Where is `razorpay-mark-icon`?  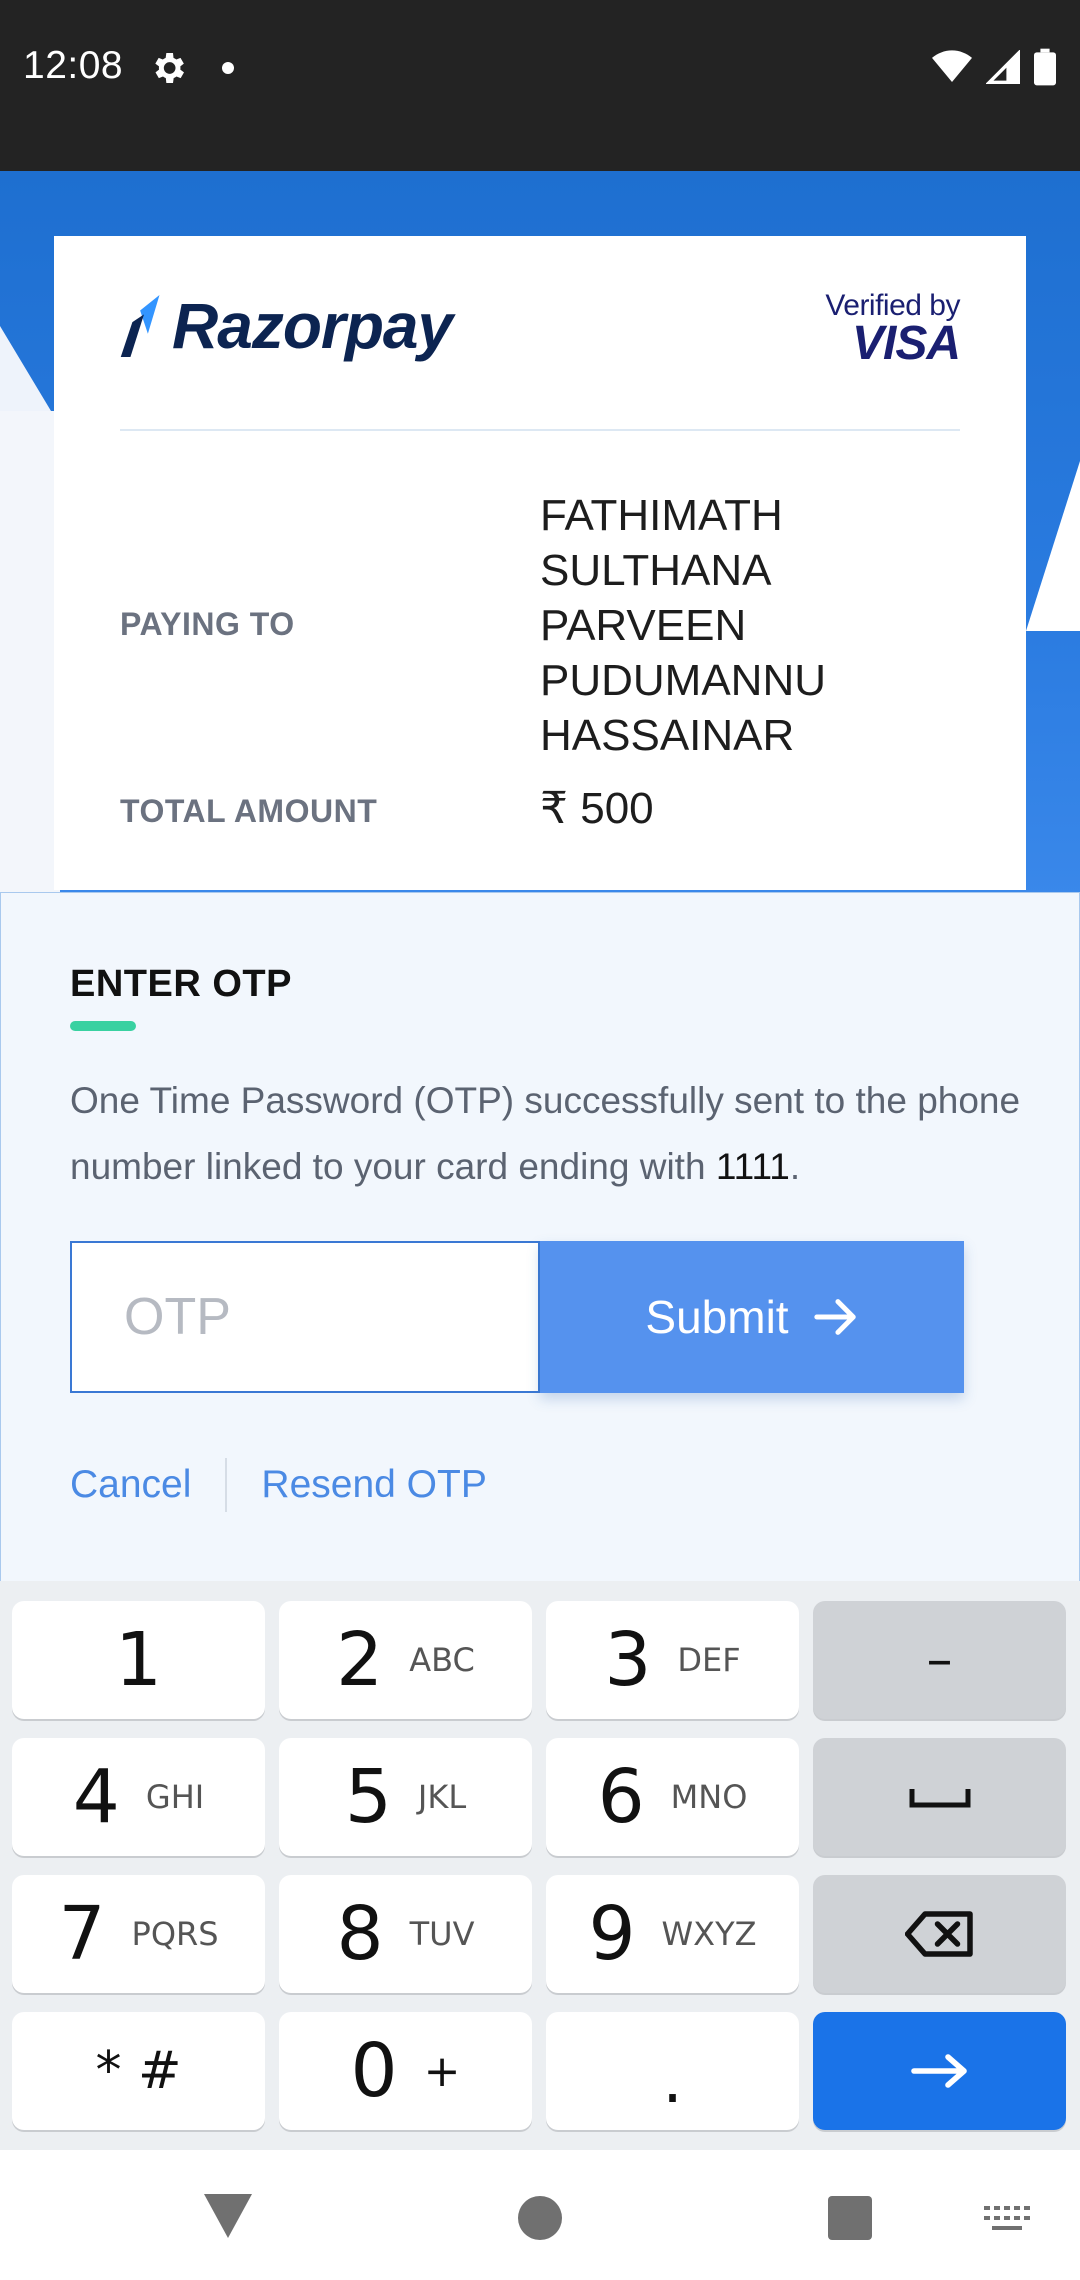
razorpay-mark-icon is located at coordinates (140, 326).